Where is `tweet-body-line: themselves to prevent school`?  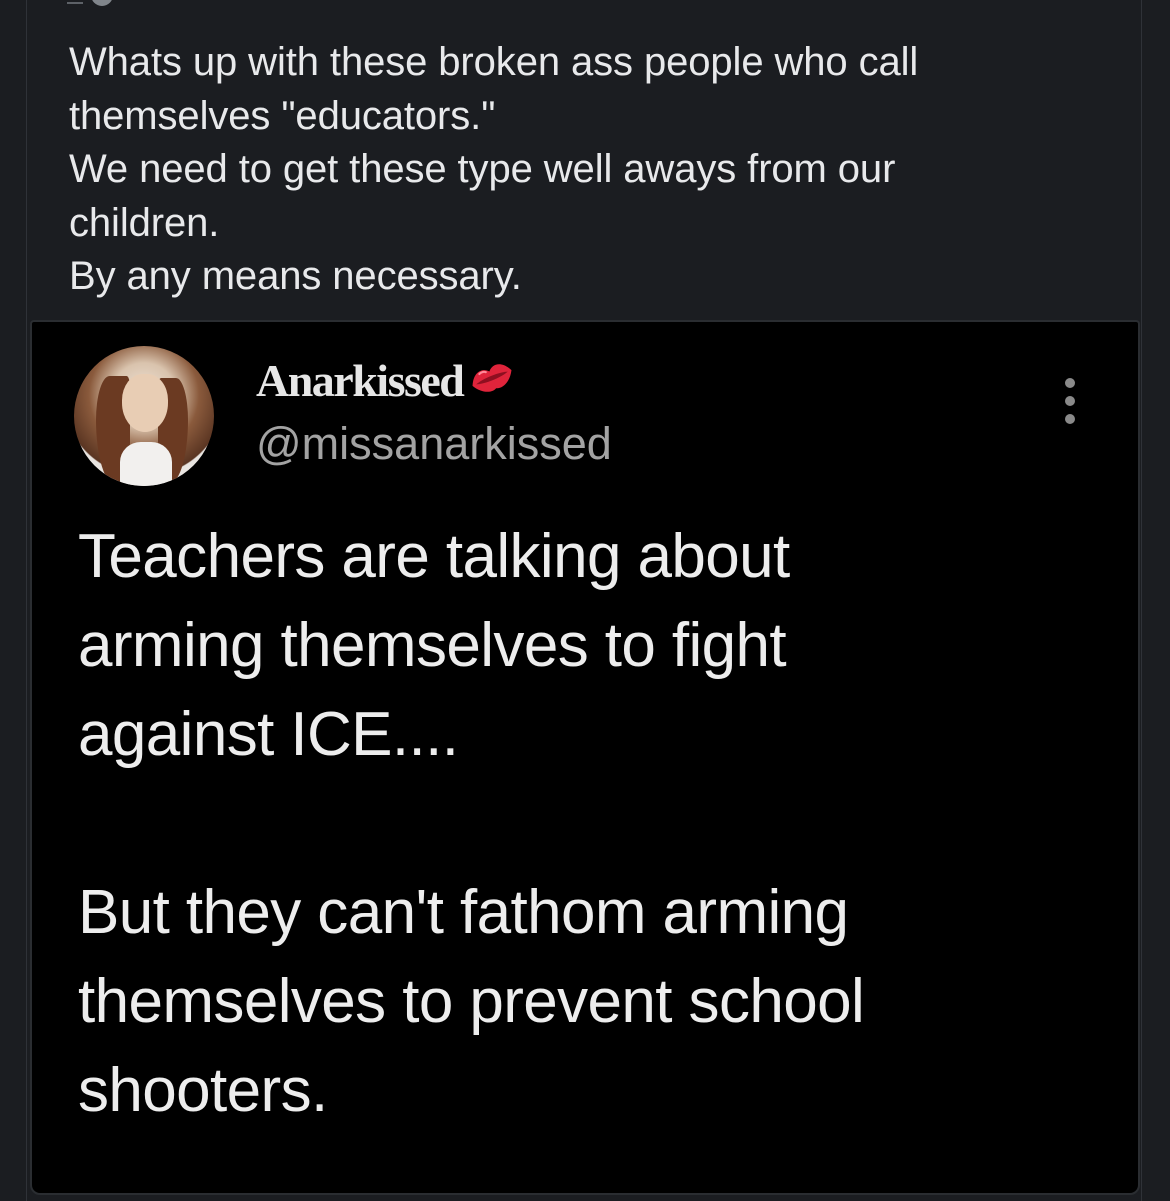
tweet-body-line: themselves to prevent school is located at coordinates (471, 1001).